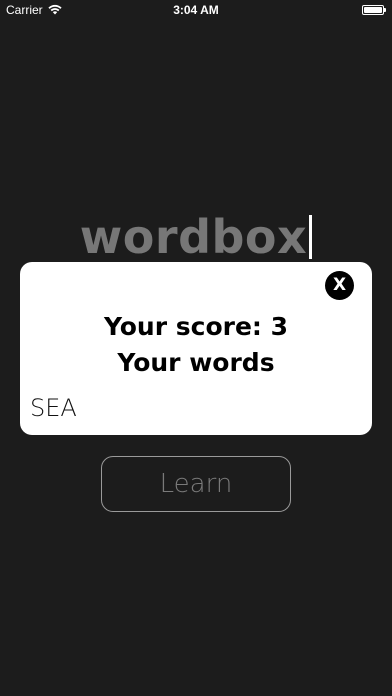 The height and width of the screenshot is (696, 392). I want to click on app-logo: wordbox, so click(196, 237).